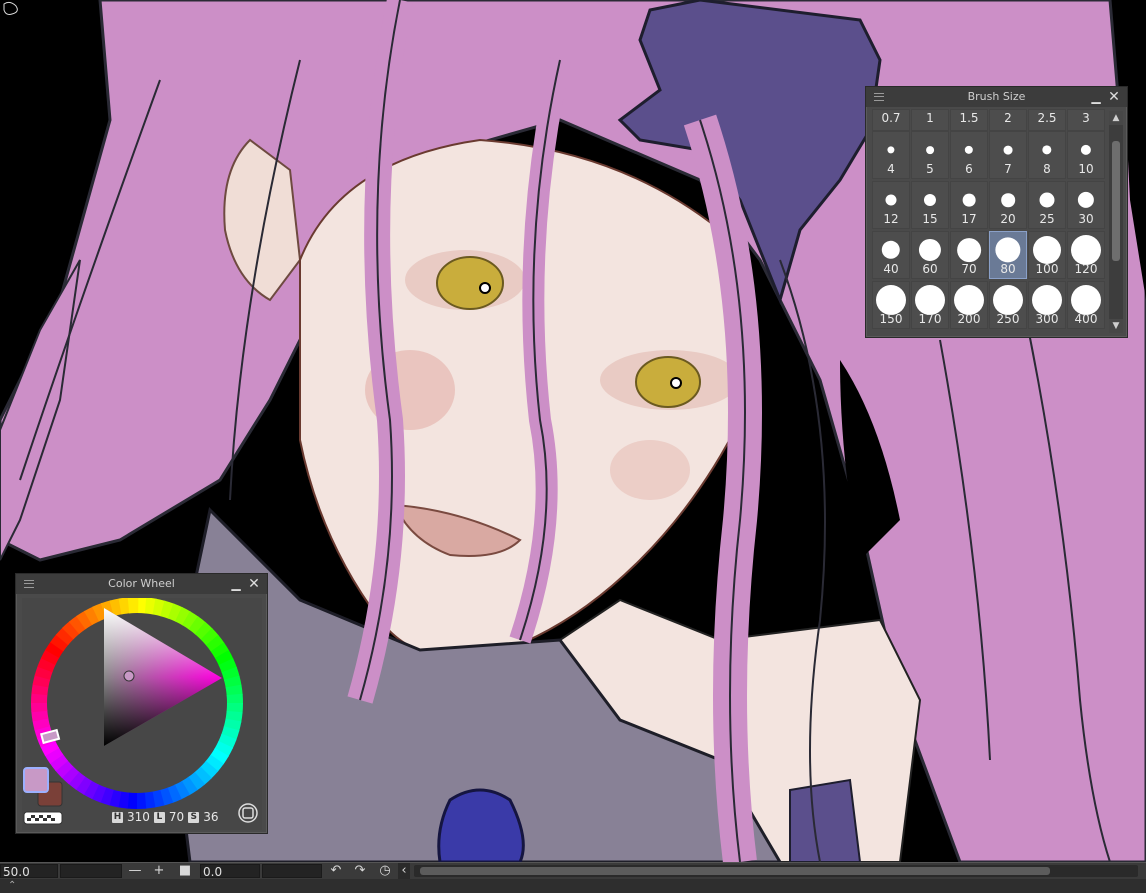 This screenshot has height=893, width=1146. I want to click on zoom-out-button: —, so click(135, 871).